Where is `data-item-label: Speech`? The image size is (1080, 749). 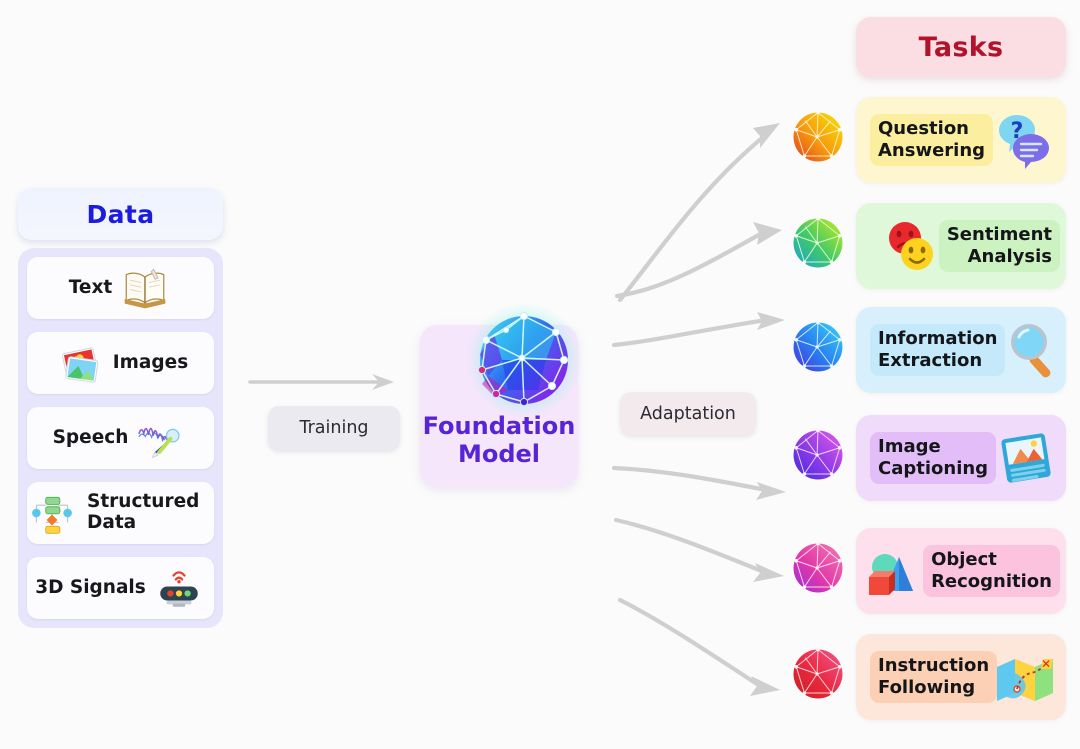
data-item-label: Speech is located at coordinates (90, 437).